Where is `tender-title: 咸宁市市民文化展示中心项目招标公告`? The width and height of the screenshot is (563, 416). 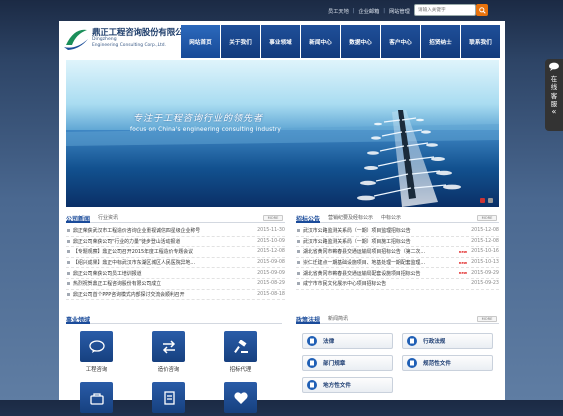
tender-title: 咸宁市市民文化展示中心项目招标公告 is located at coordinates (385, 283).